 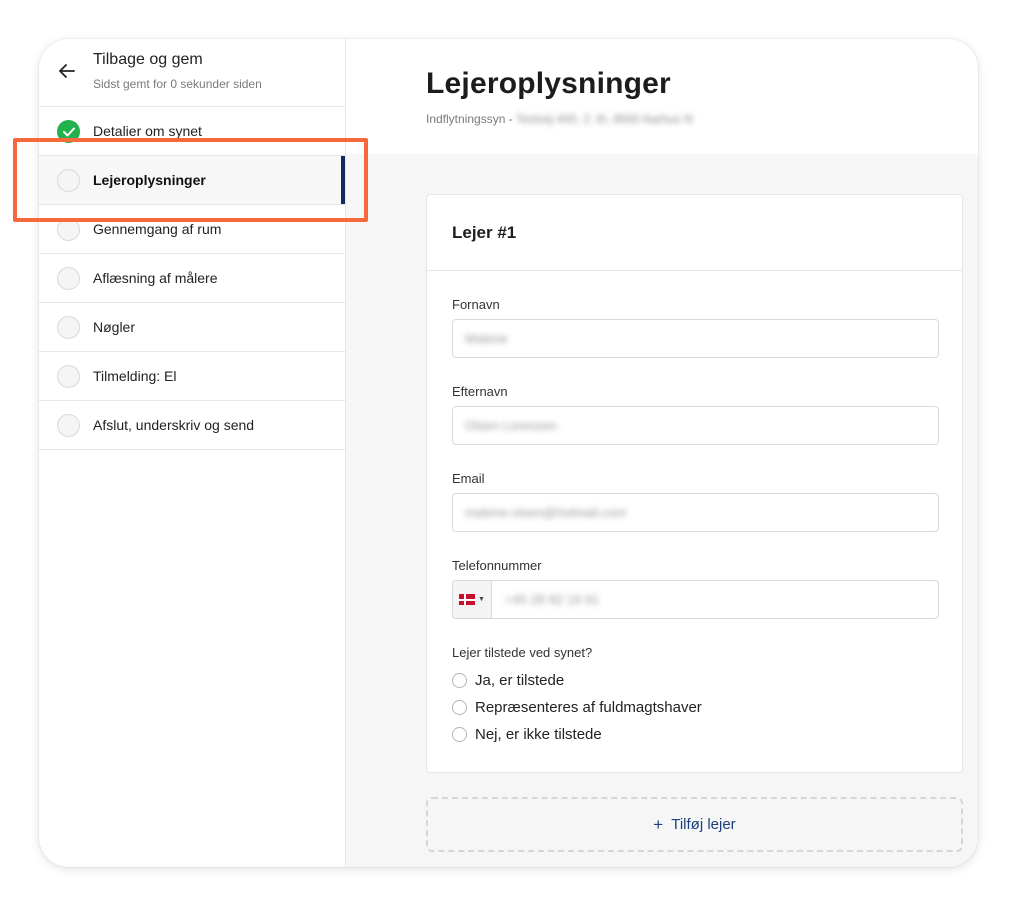 I want to click on radio-label: Repræsenteres af fuldmagtshaver, so click(x=588, y=707).